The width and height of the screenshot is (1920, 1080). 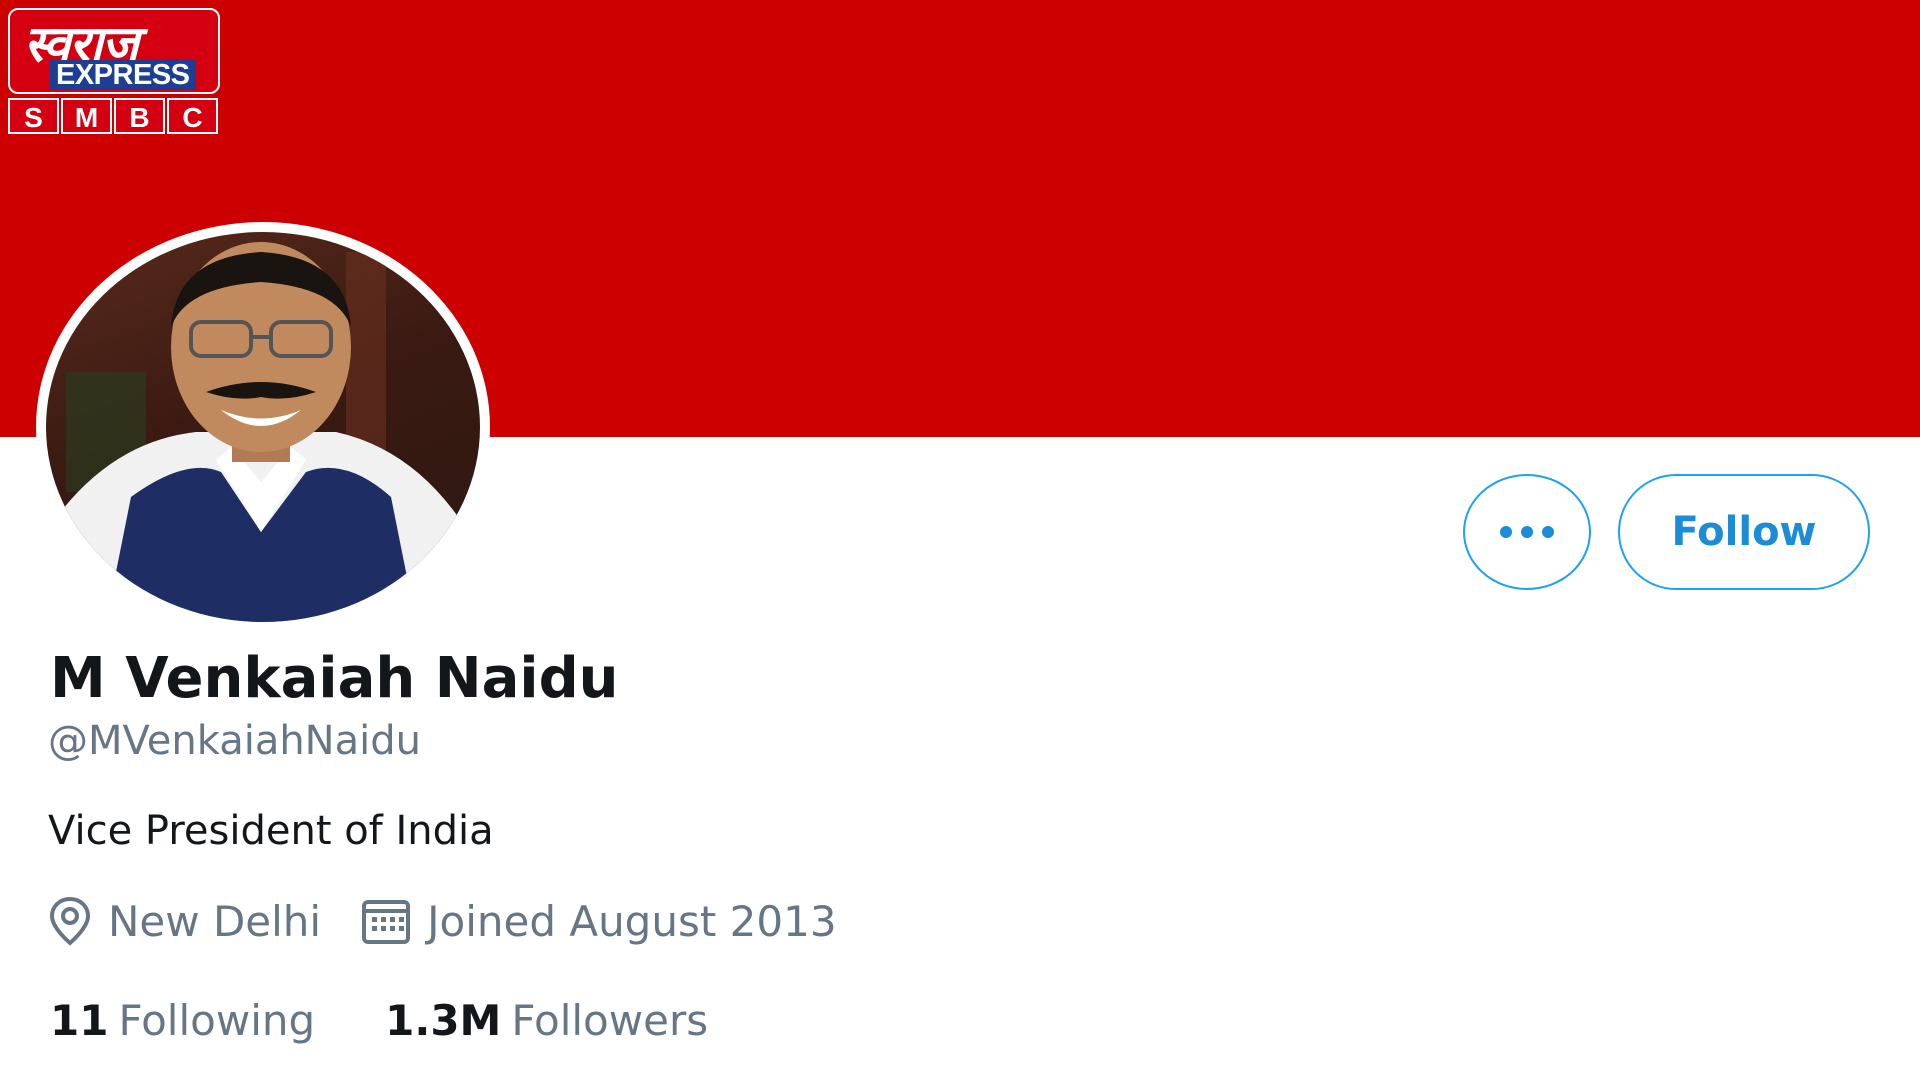 I want to click on avatar, so click(x=263, y=427).